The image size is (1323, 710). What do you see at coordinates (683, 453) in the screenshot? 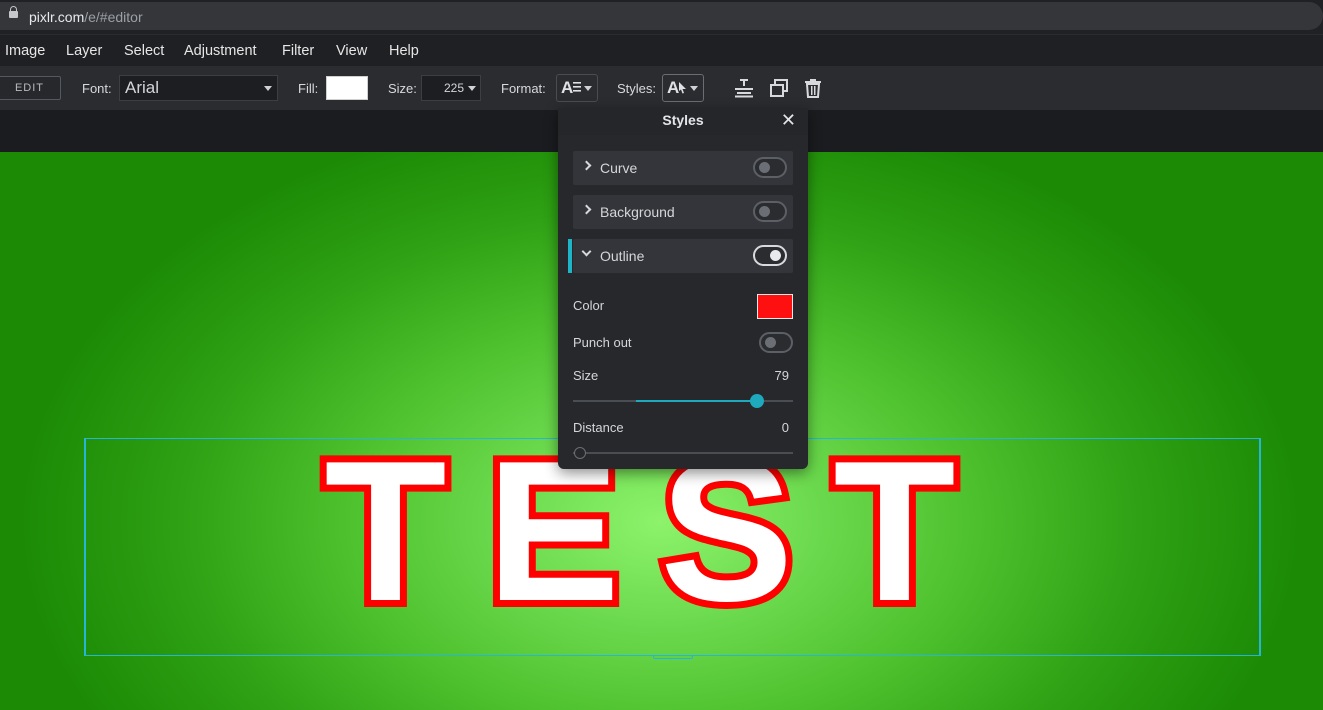
I see `distance-slider` at bounding box center [683, 453].